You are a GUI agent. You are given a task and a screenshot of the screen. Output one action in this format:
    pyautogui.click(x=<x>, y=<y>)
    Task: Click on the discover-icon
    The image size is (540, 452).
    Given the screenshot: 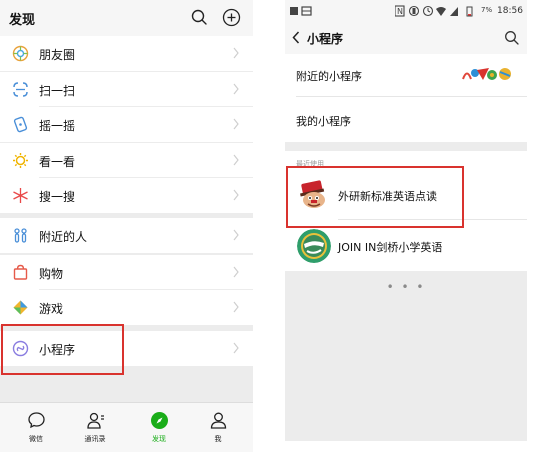 What is the action you would take?
    pyautogui.click(x=159, y=420)
    